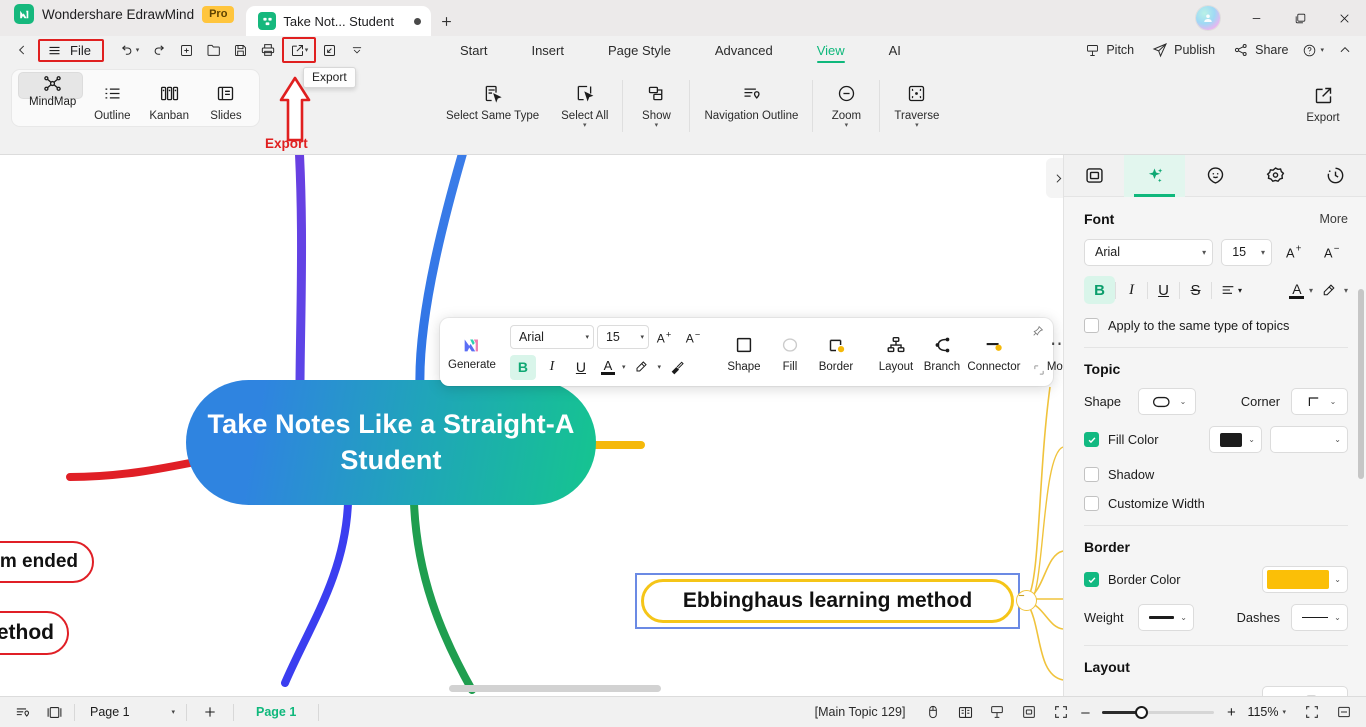 The image size is (1366, 727). Describe the element at coordinates (1231, 290) in the screenshot. I see `panel-align-button: ▾` at that location.